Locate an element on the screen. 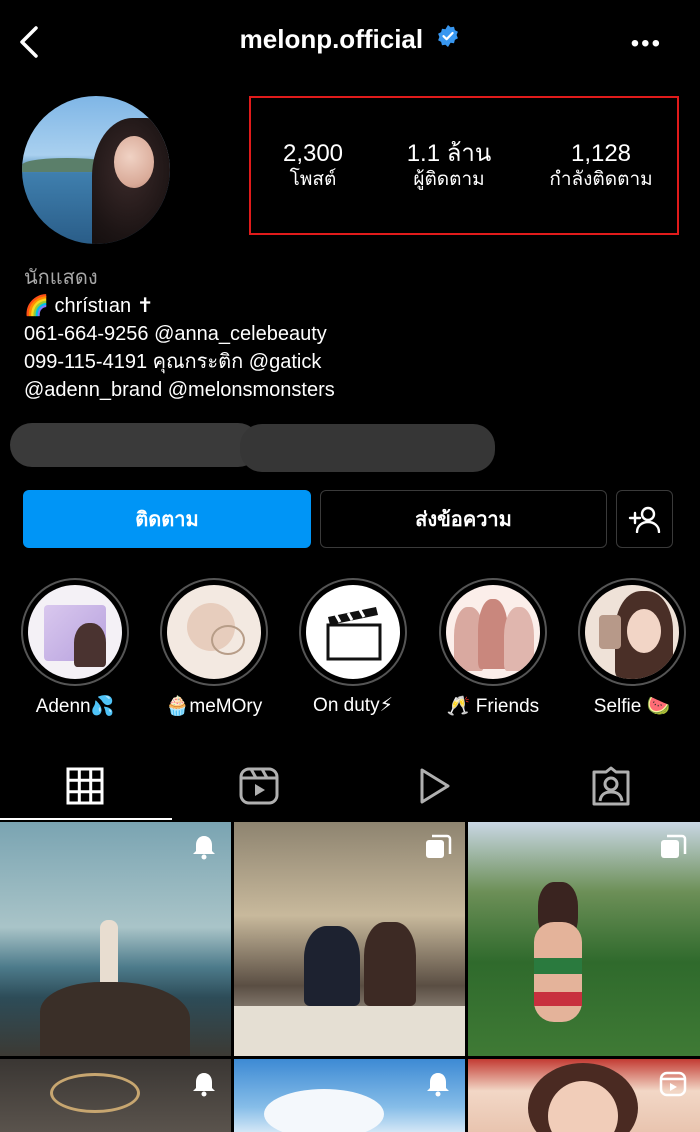 The width and height of the screenshot is (700, 1132). stat-following-label: กำลังติดตาม is located at coordinates (601, 179).